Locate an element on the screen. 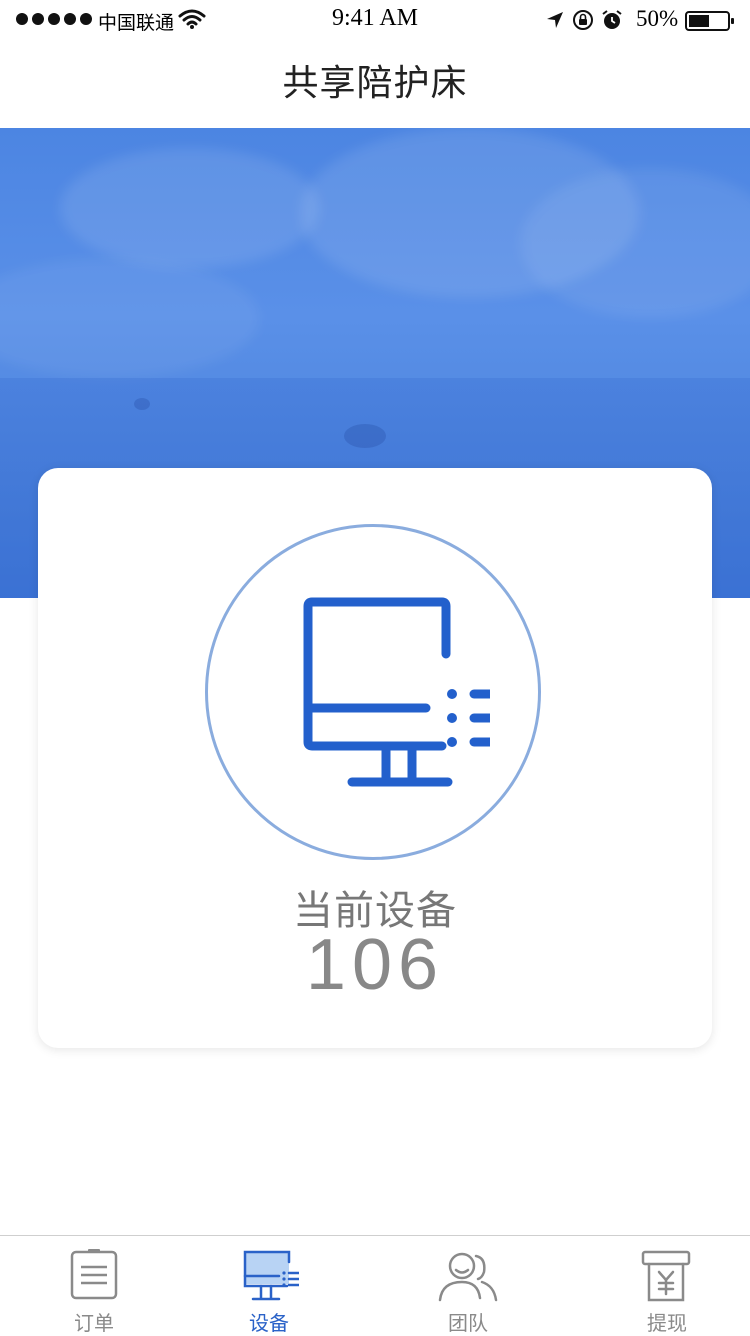 Image resolution: width=750 pixels, height=1336 pixels. location-arrow-icon is located at coordinates (555, 20).